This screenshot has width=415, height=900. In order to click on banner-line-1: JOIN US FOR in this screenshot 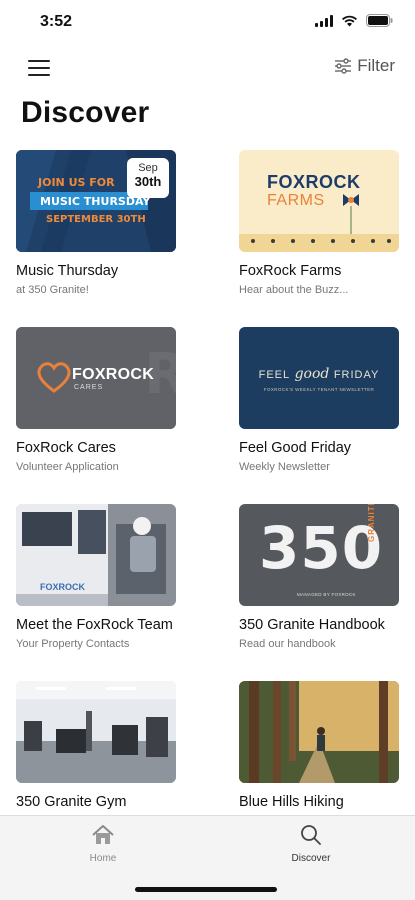, I will do `click(76, 182)`.